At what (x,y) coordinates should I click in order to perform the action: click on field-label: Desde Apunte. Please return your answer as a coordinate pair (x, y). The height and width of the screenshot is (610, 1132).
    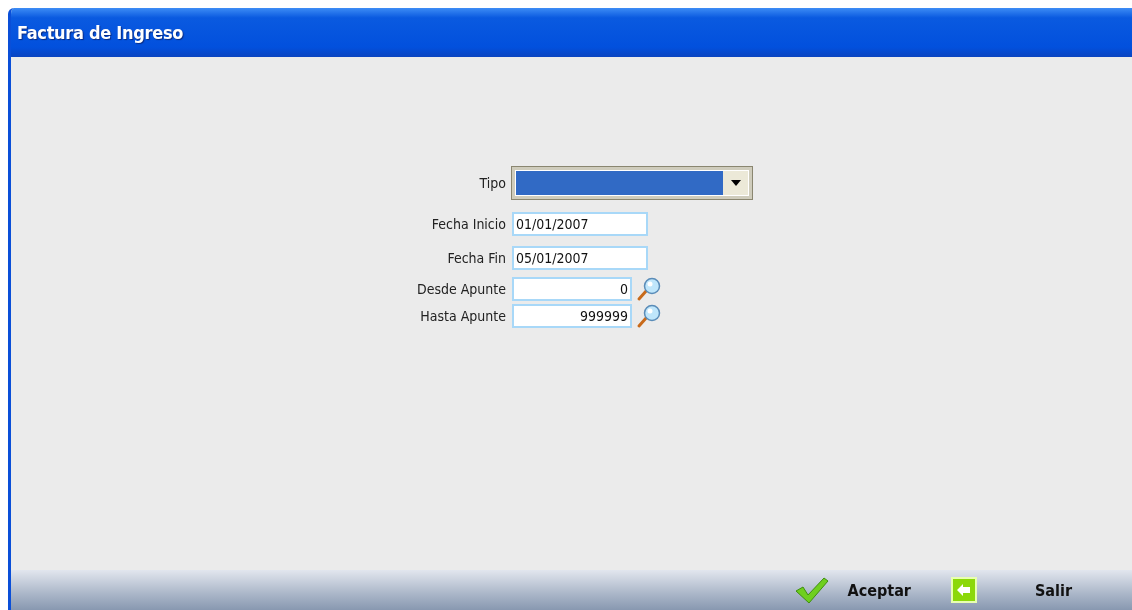
    Looking at the image, I should click on (461, 288).